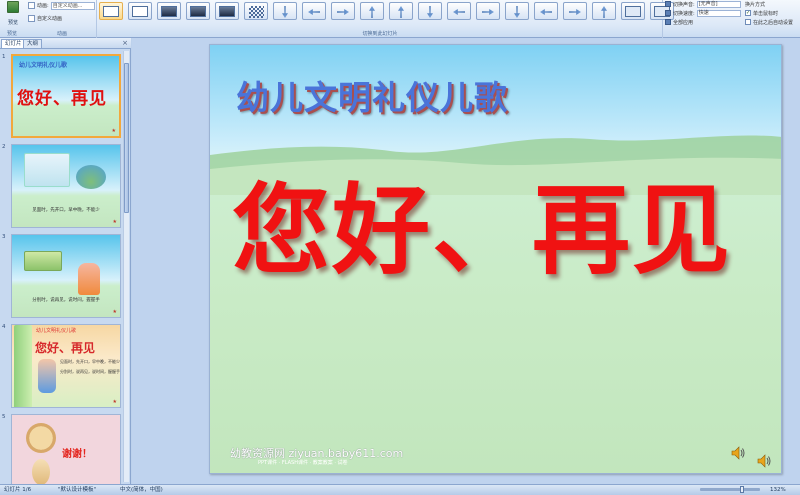 Image resolution: width=800 pixels, height=495 pixels. I want to click on language-indicator: 中文(简体，中国), so click(141, 490).